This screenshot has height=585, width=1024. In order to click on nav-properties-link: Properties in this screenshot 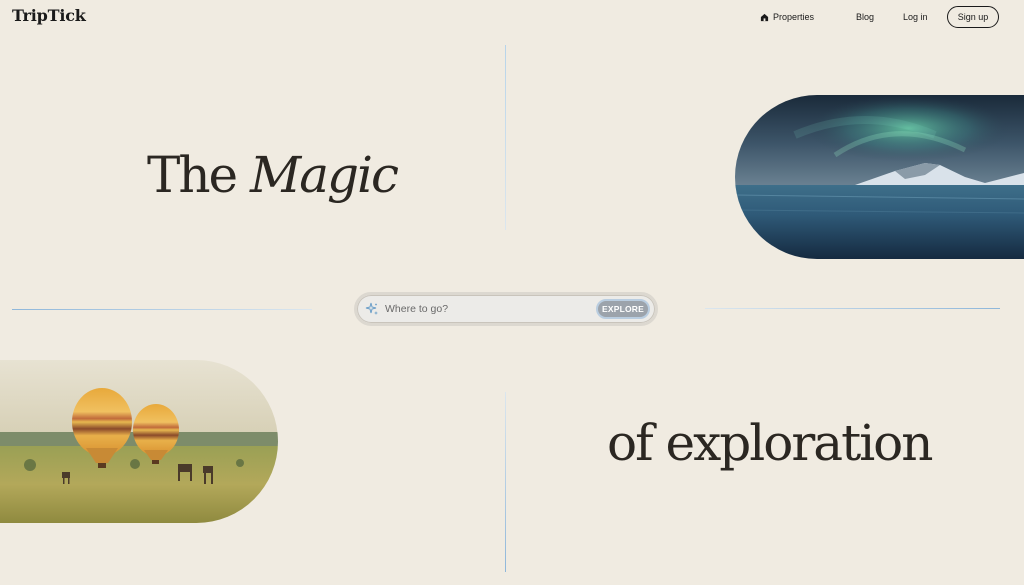, I will do `click(787, 17)`.